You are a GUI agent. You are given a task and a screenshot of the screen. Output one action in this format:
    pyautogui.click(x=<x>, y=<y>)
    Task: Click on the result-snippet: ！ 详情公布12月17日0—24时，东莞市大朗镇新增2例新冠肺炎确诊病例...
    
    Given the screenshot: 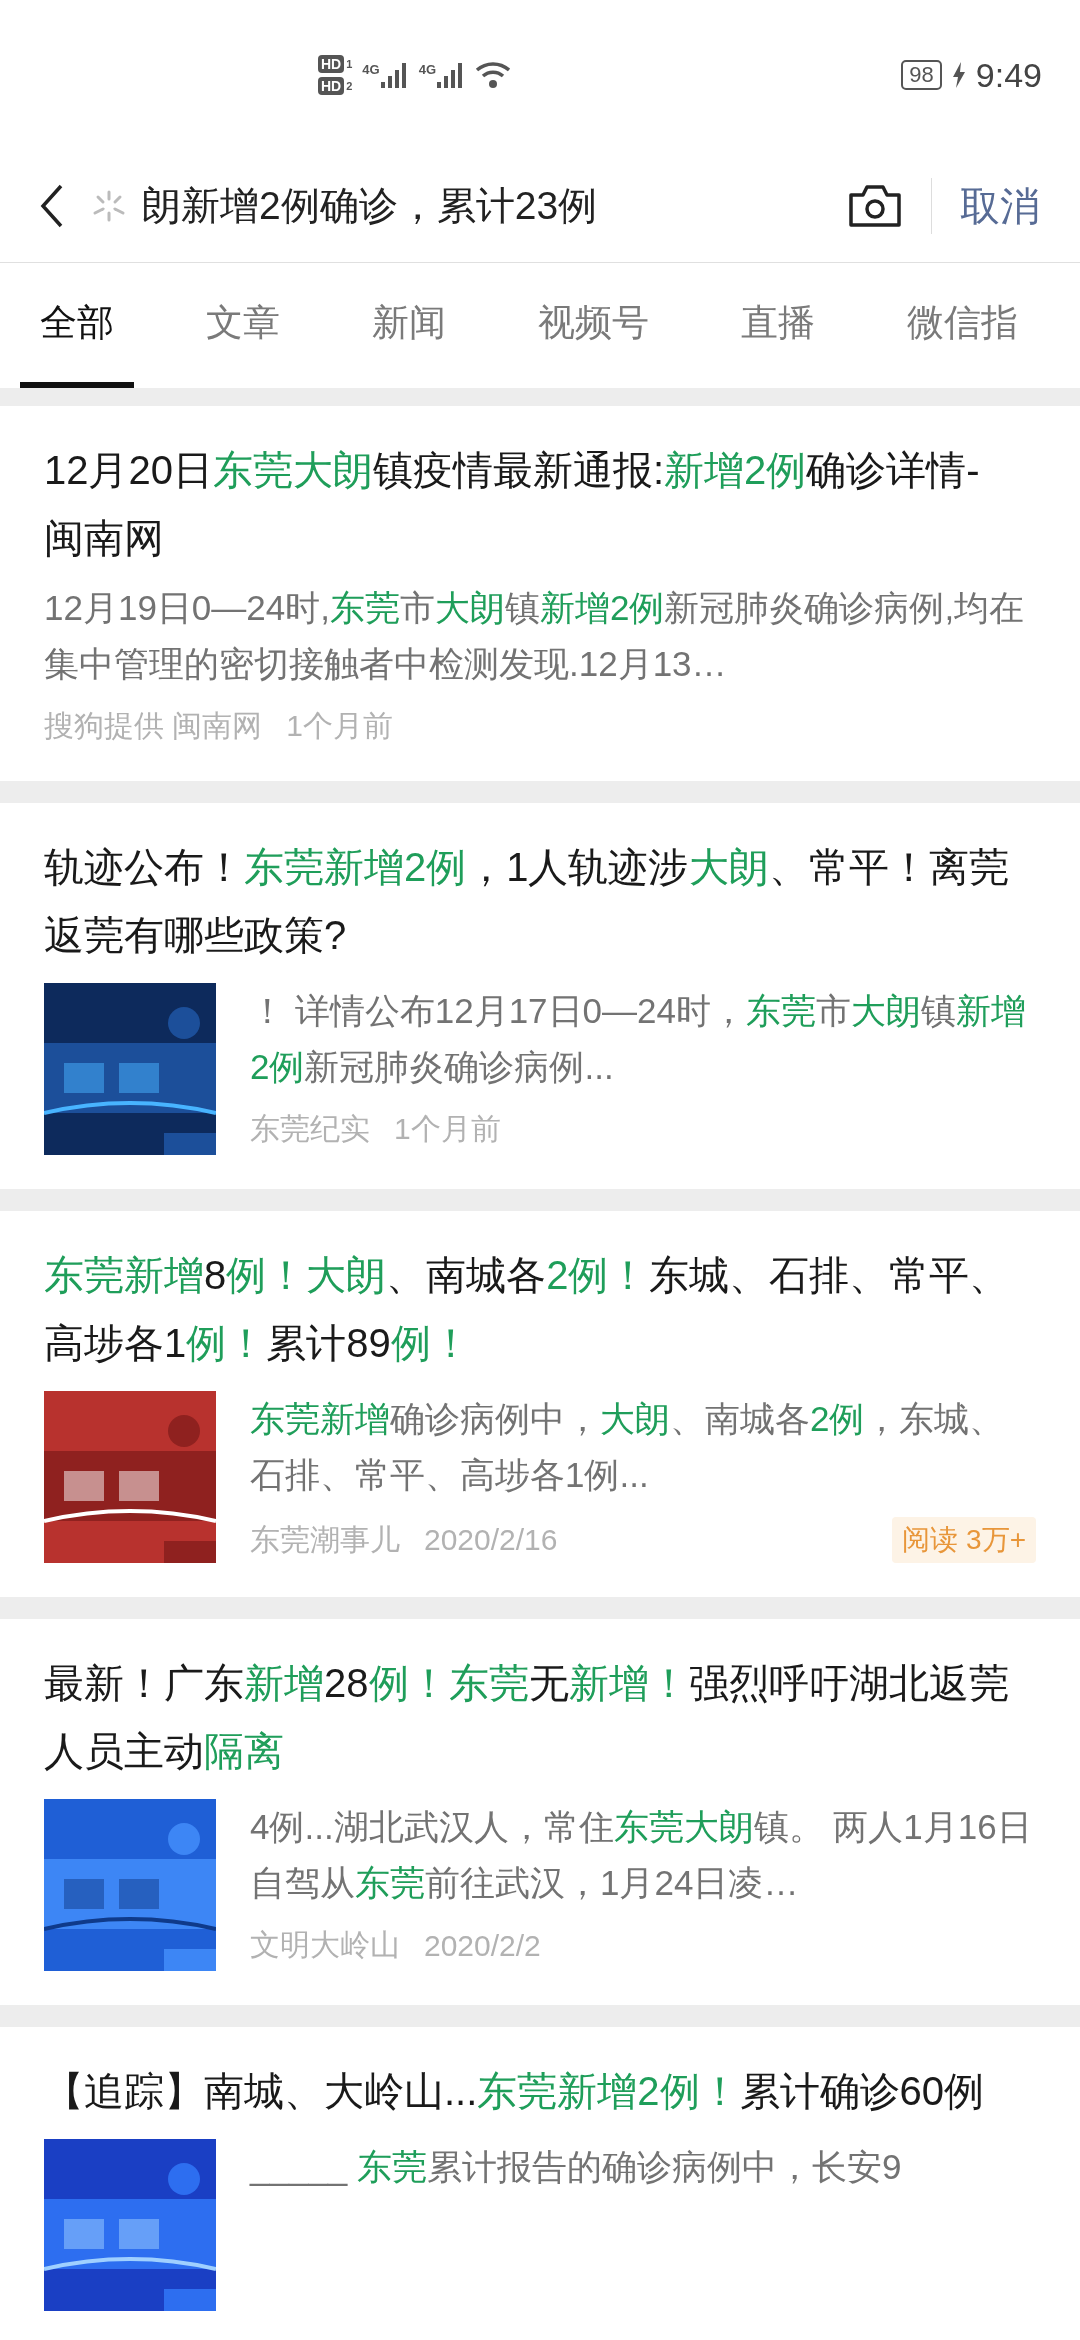 What is the action you would take?
    pyautogui.click(x=638, y=1039)
    